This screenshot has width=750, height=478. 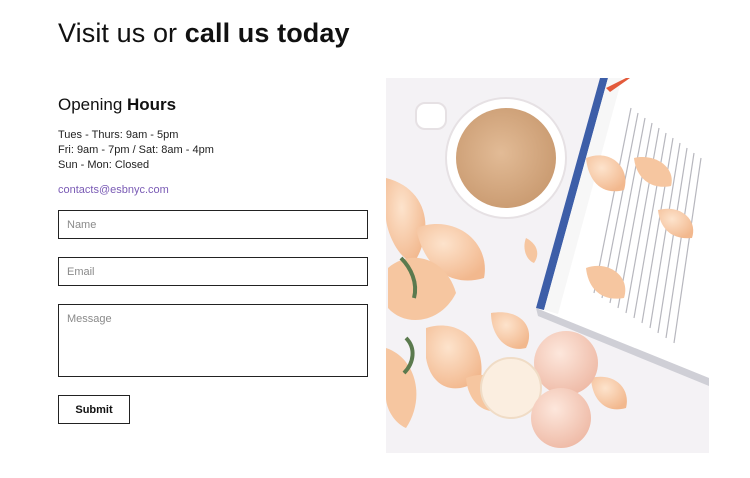 I want to click on contact-email-link: contacts@esbnyc.com, so click(x=113, y=190).